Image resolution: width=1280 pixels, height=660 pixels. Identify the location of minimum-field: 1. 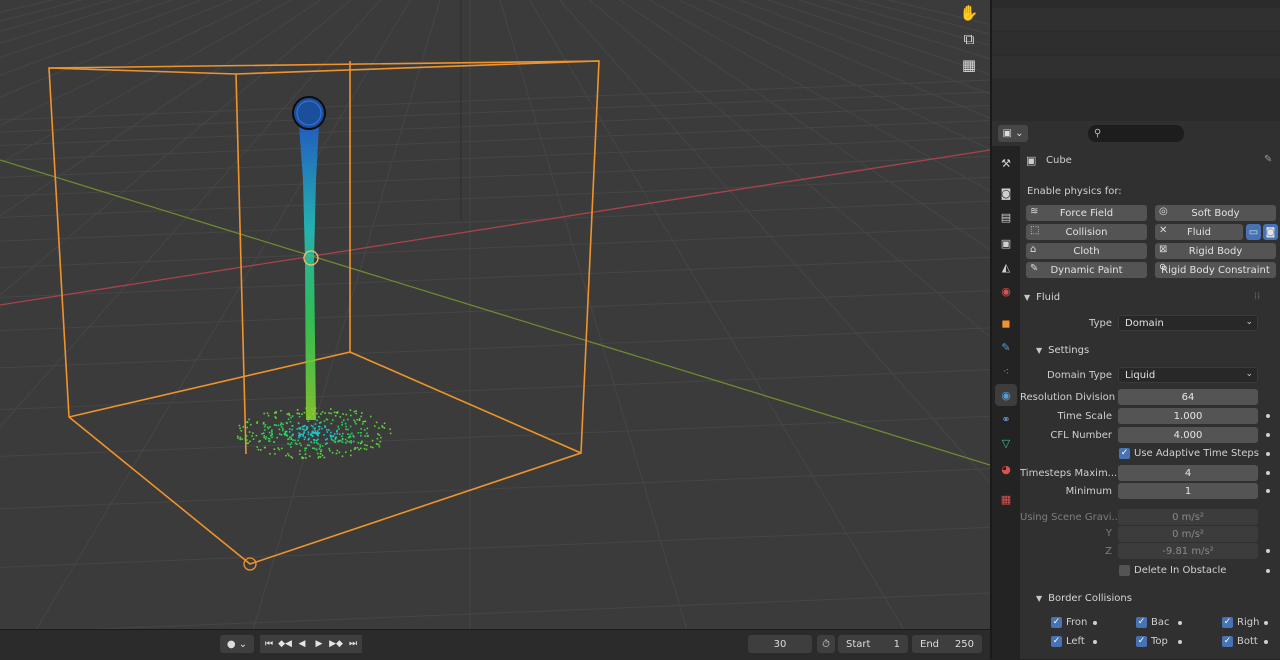
(1188, 491).